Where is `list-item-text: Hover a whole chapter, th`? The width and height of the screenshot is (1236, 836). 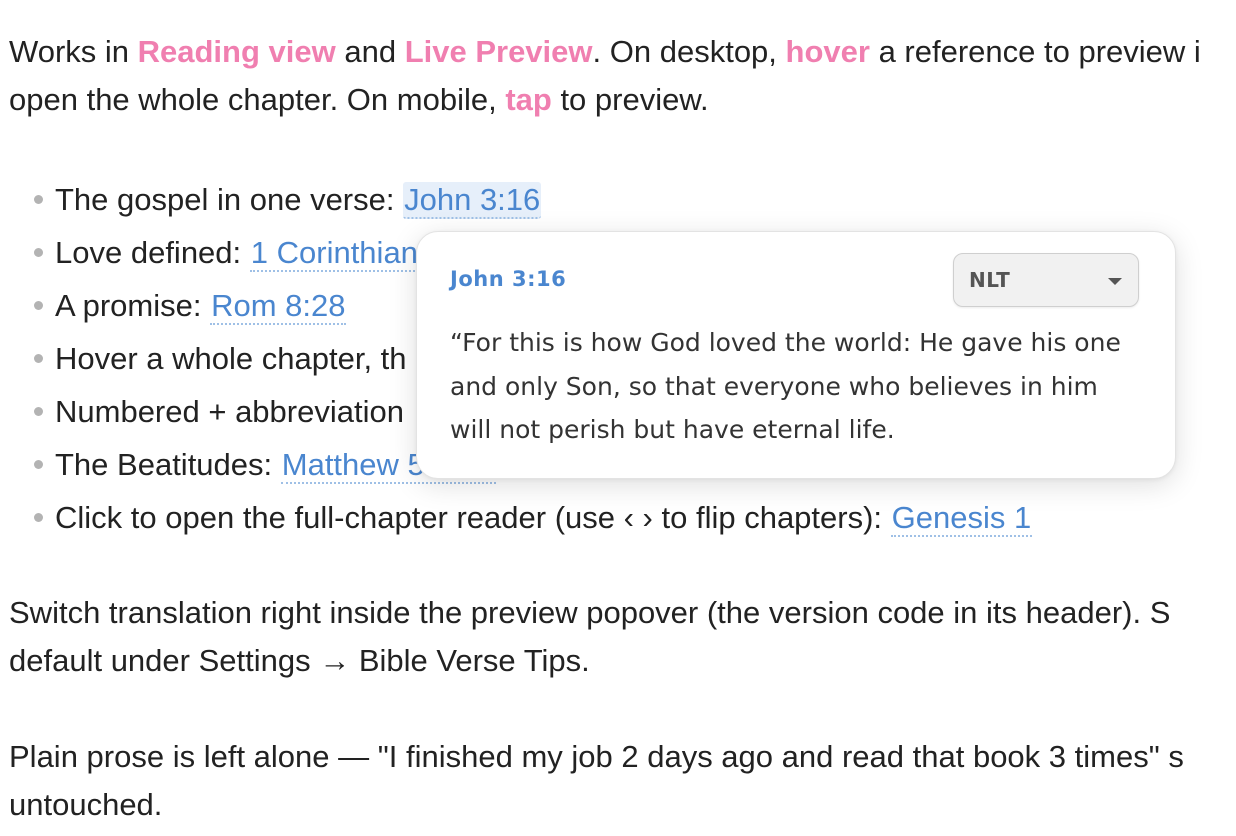 list-item-text: Hover a whole chapter, th is located at coordinates (231, 358).